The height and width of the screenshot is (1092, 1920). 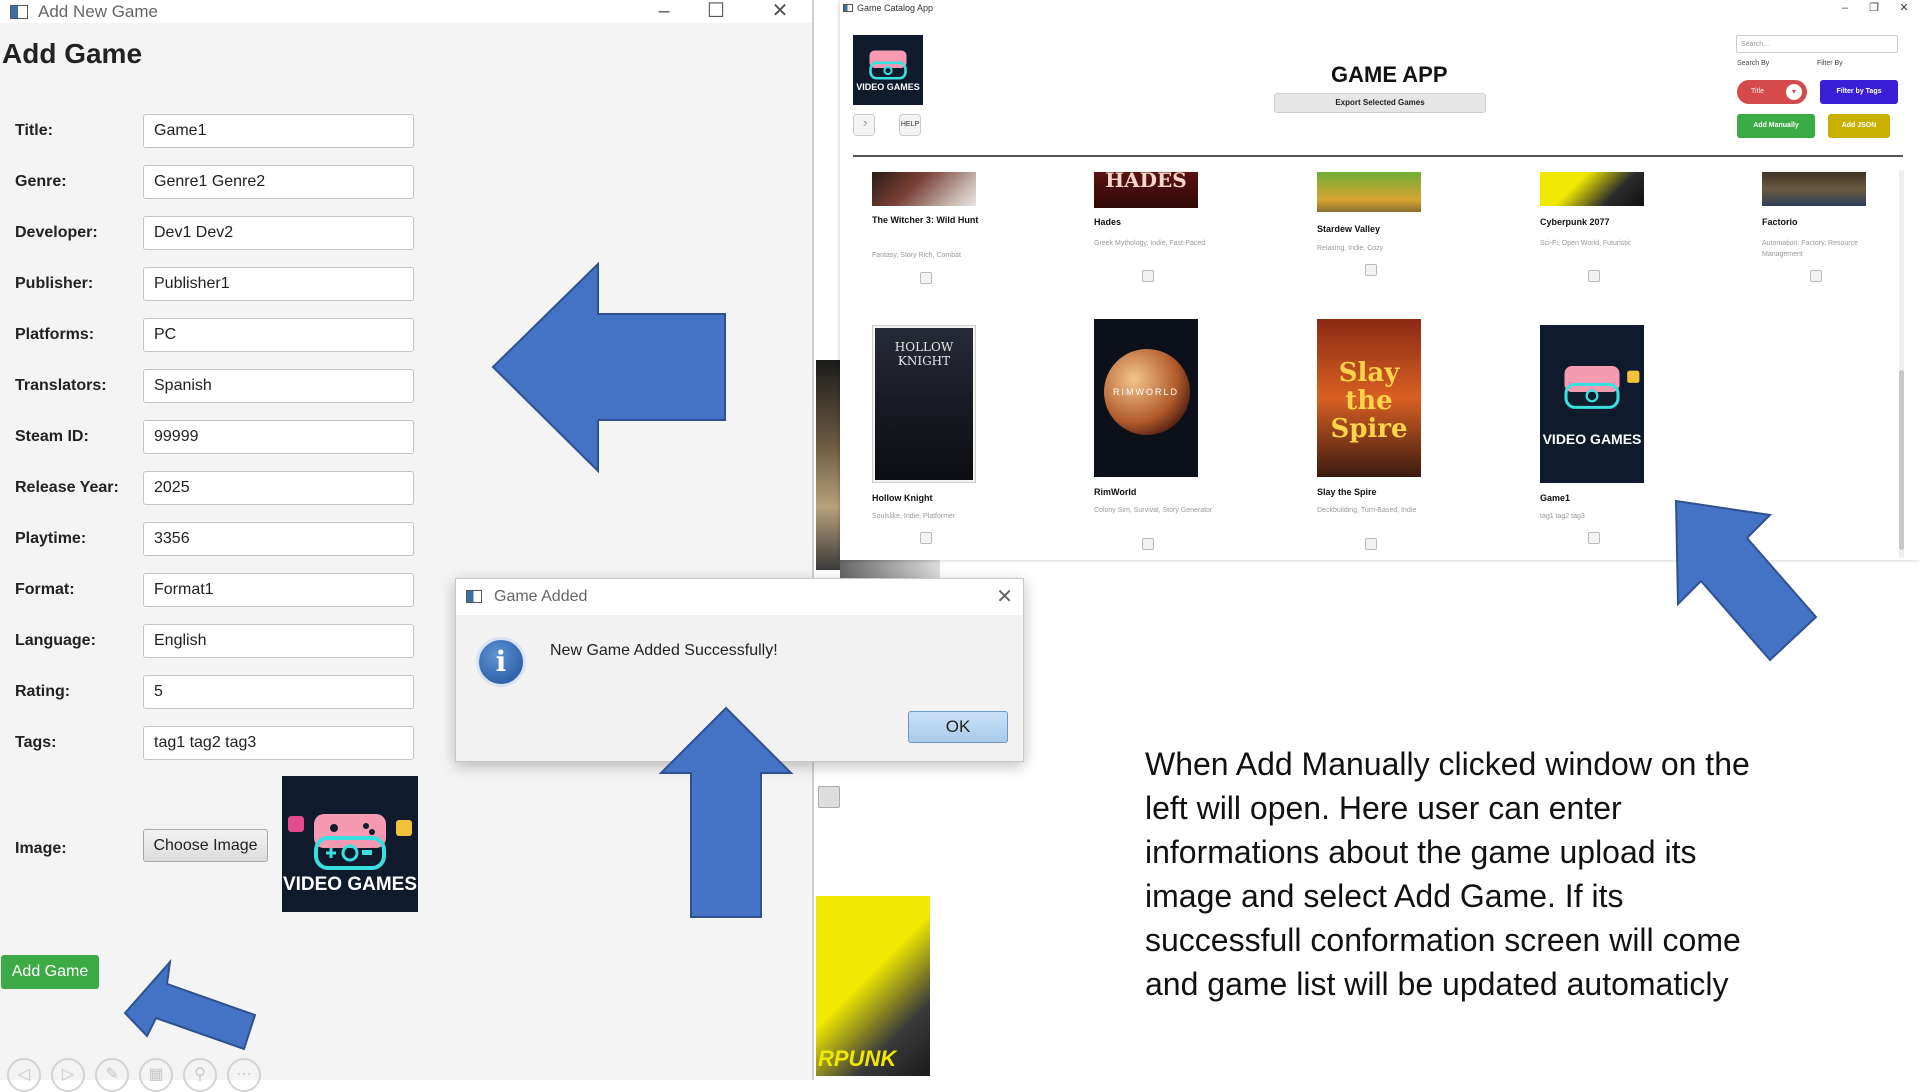 What do you see at coordinates (916, 255) in the screenshot?
I see `game-tags: Fantasy, Story Rich, Combat` at bounding box center [916, 255].